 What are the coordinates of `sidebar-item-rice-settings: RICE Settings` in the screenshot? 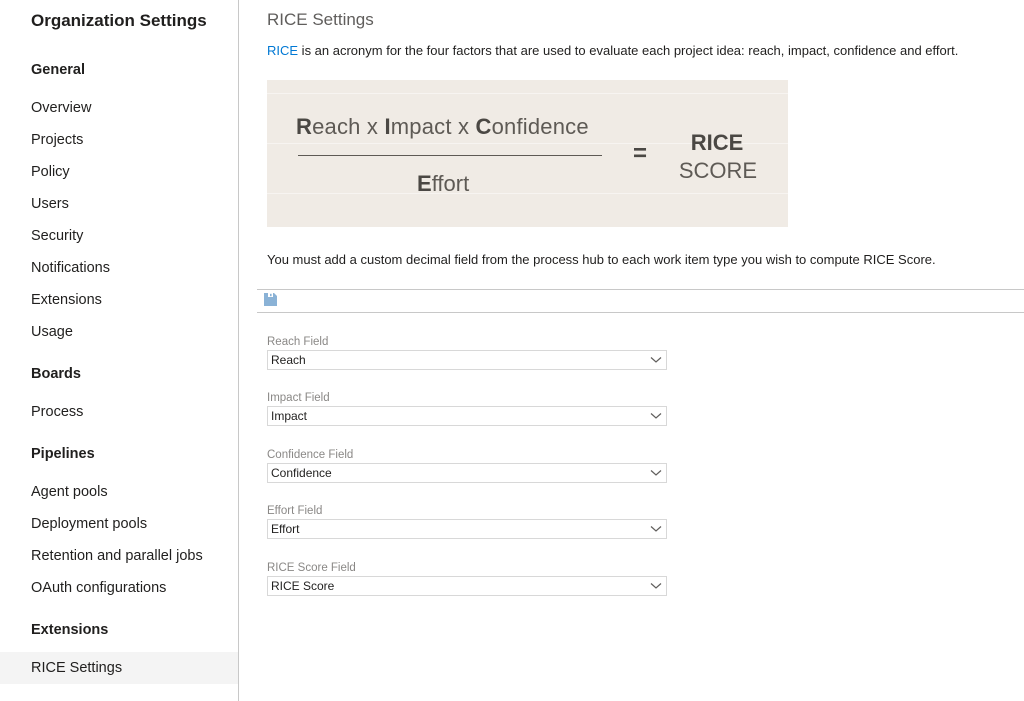 It's located at (119, 668).